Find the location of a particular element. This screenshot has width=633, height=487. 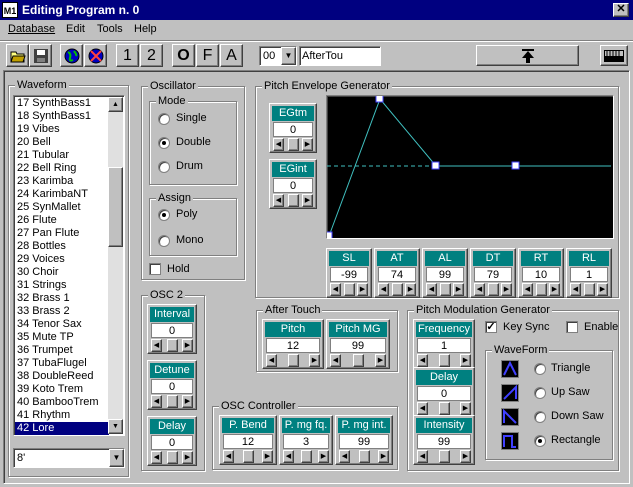

aftertouch-pitch-slider: ◀ ▶ is located at coordinates (293, 360).